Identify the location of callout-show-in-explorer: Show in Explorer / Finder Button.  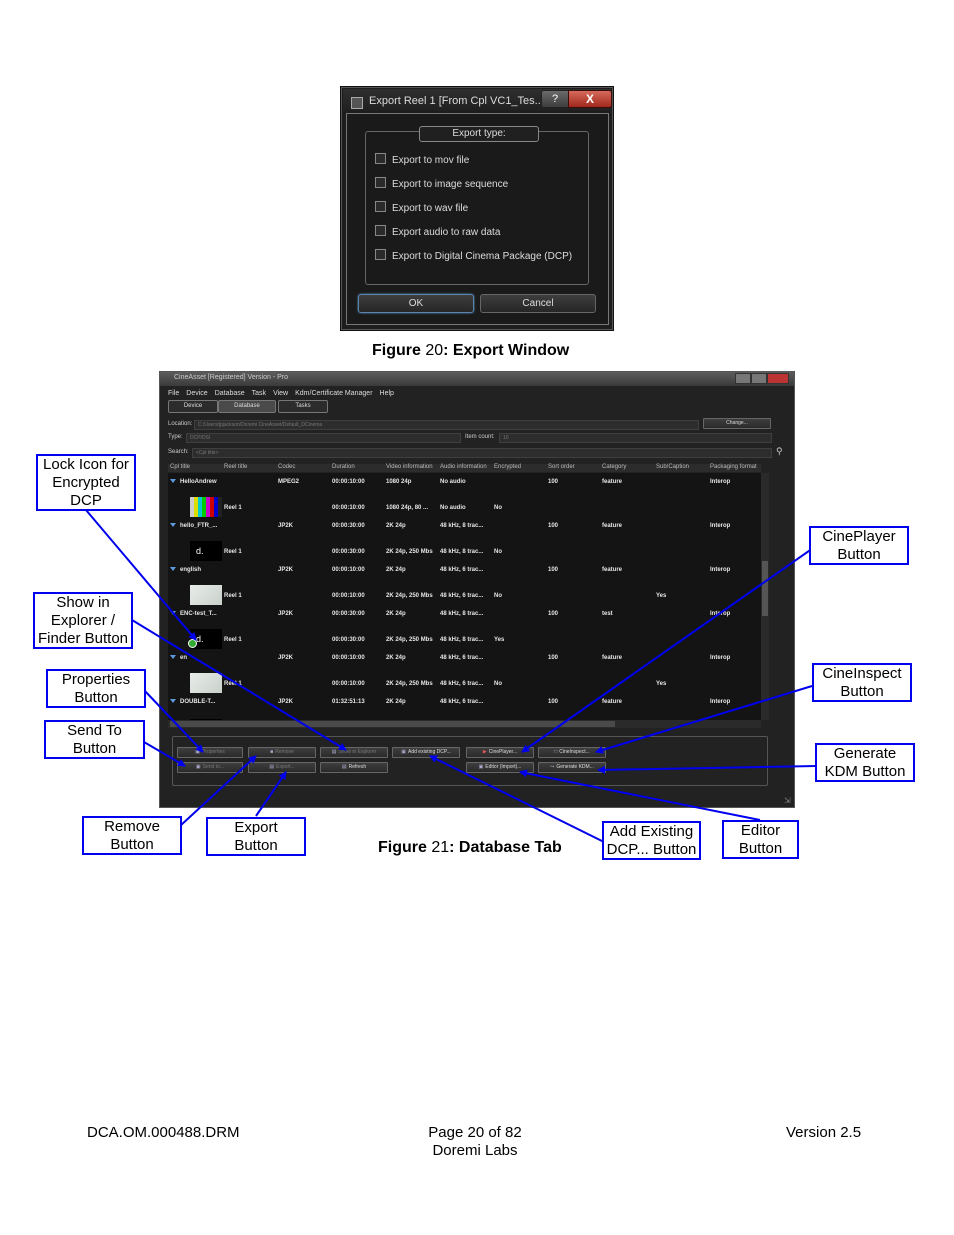
(83, 620).